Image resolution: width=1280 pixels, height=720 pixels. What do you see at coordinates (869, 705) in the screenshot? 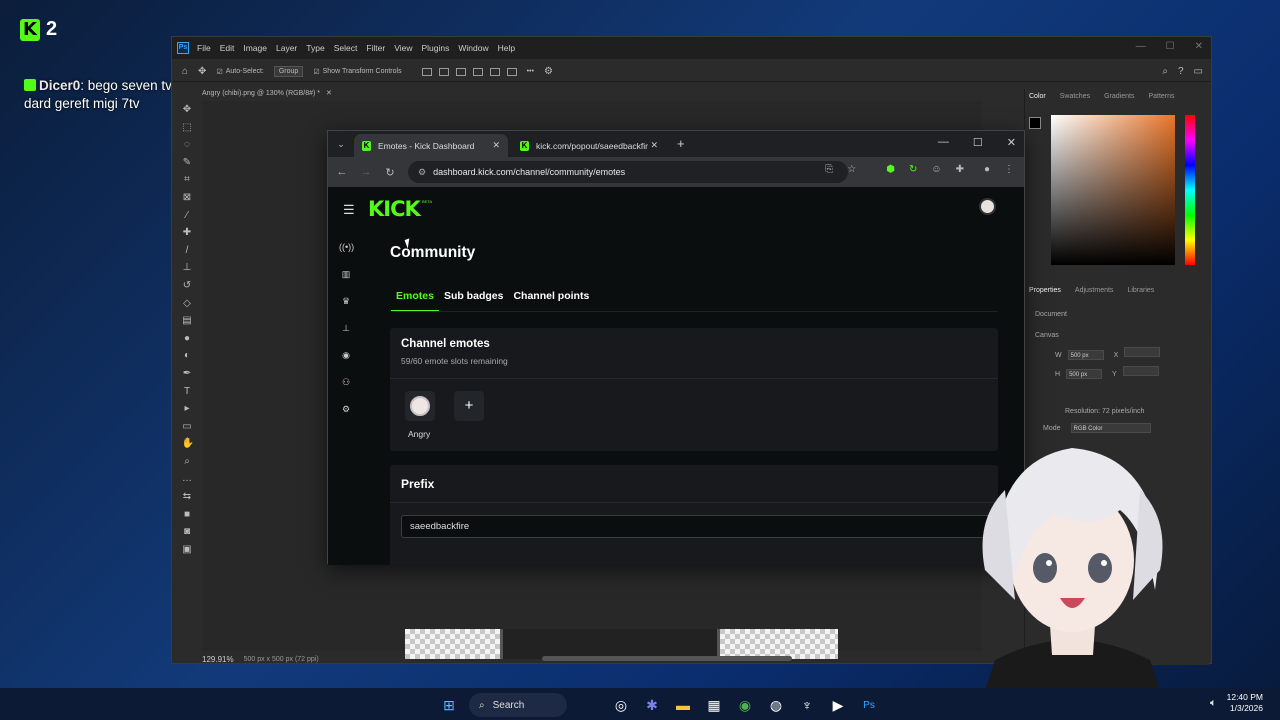
I see `photoshop-taskbar-icon: Ps` at bounding box center [869, 705].